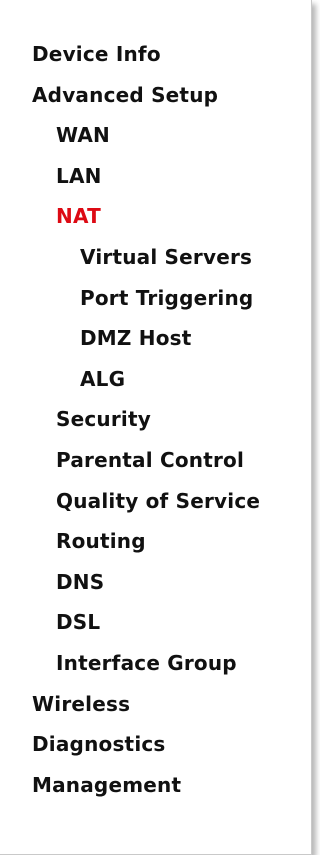 This screenshot has width=320, height=855. What do you see at coordinates (155, 663) in the screenshot?
I see `menu-item-interface-group: Interface Group` at bounding box center [155, 663].